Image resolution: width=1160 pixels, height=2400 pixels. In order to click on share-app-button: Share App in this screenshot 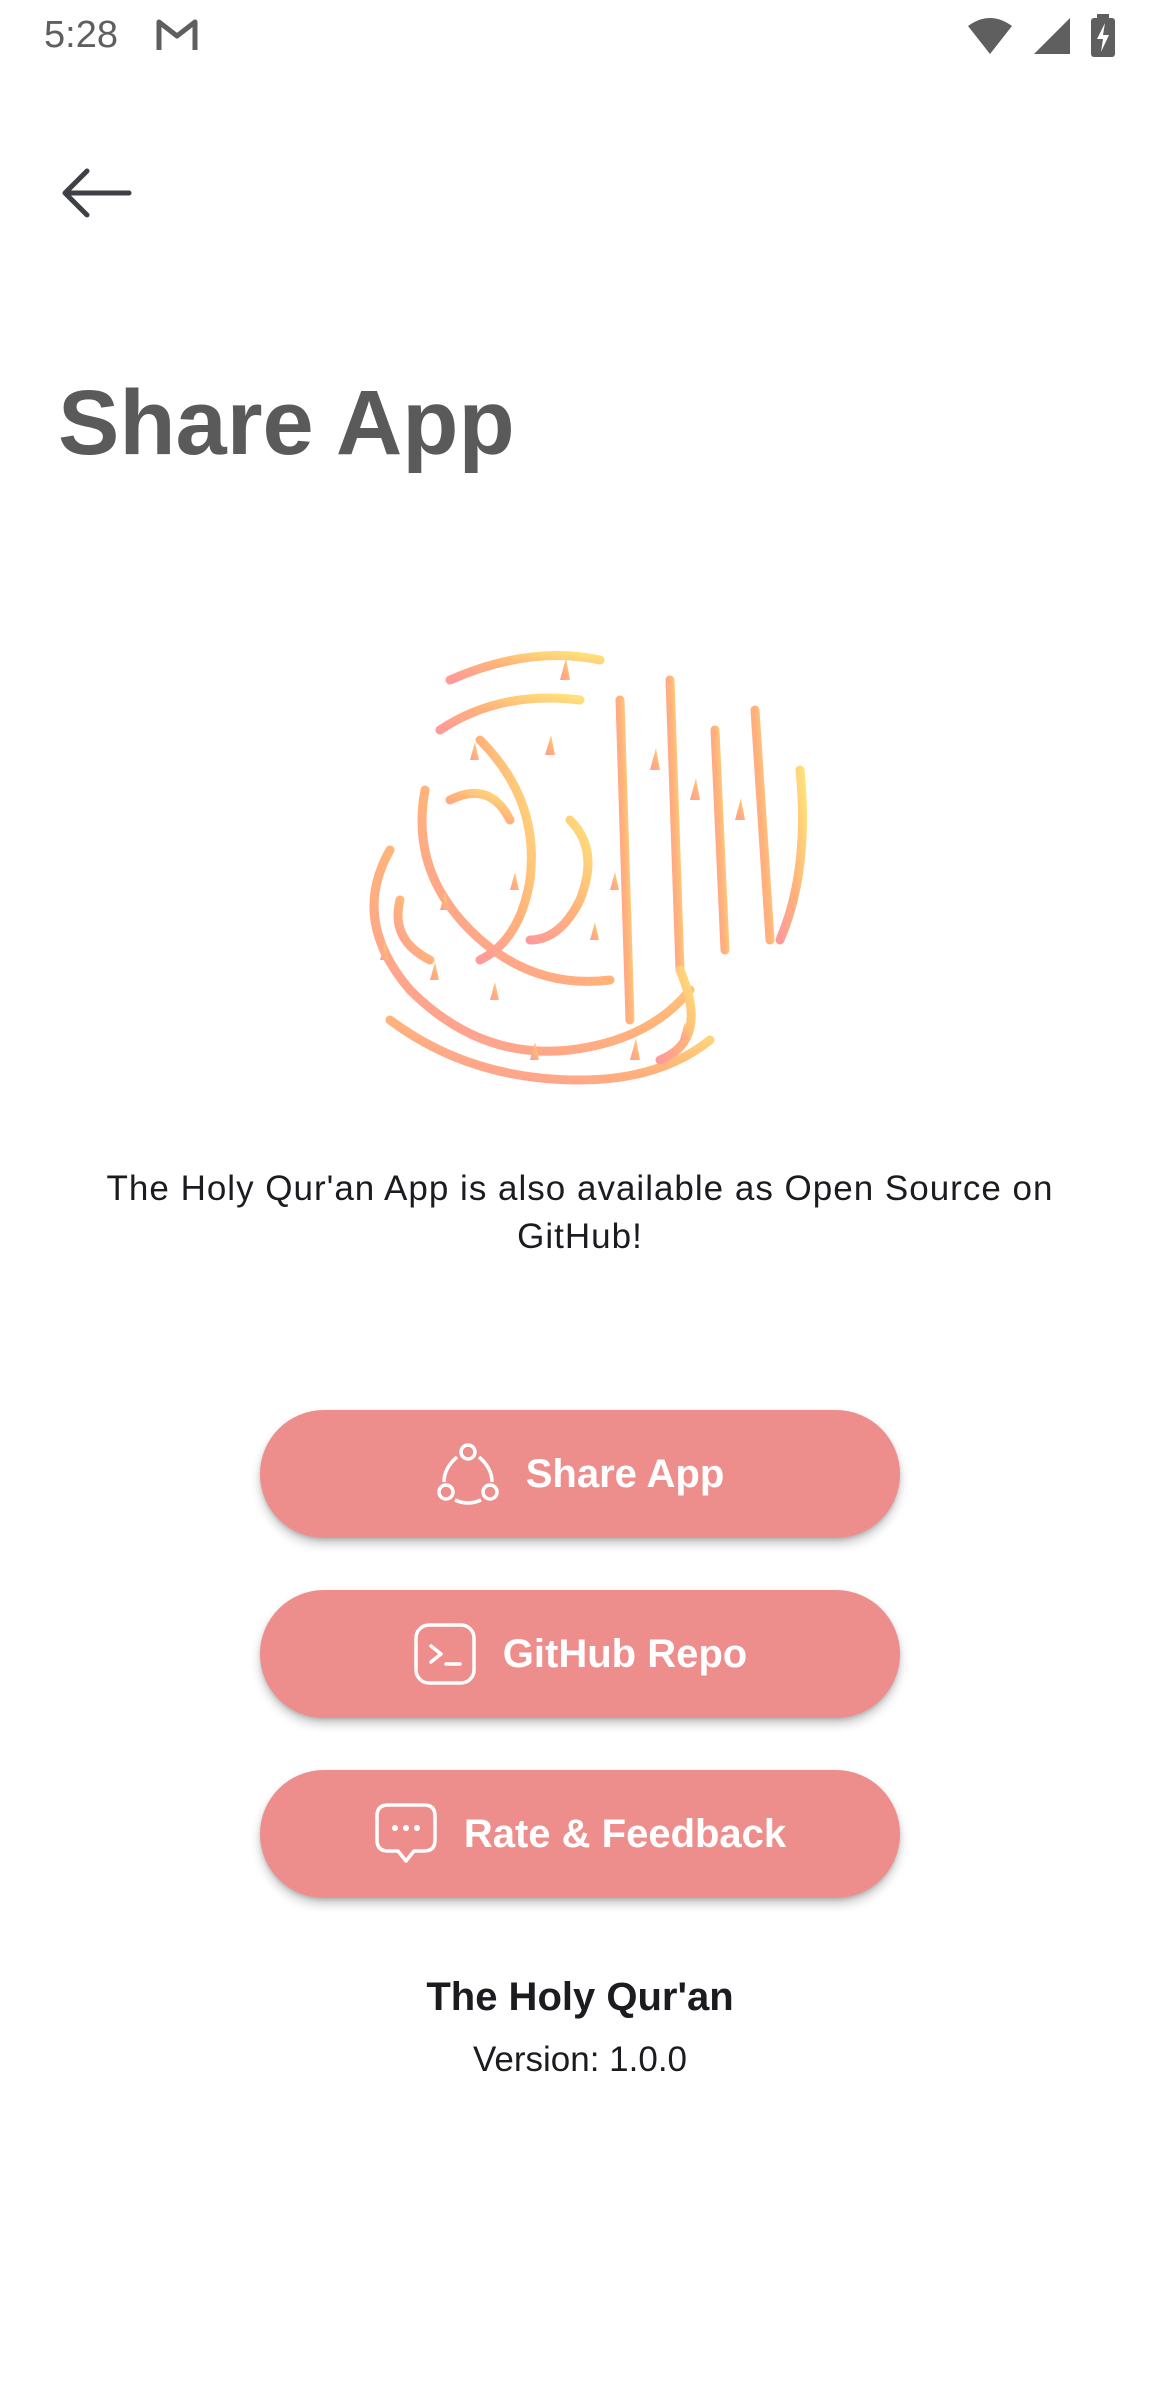, I will do `click(580, 1474)`.